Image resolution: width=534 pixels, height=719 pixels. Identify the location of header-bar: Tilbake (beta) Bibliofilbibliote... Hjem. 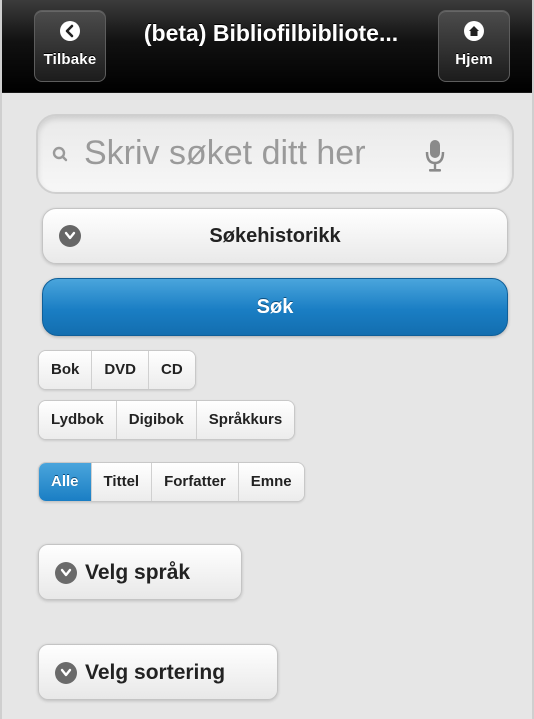
(267, 46).